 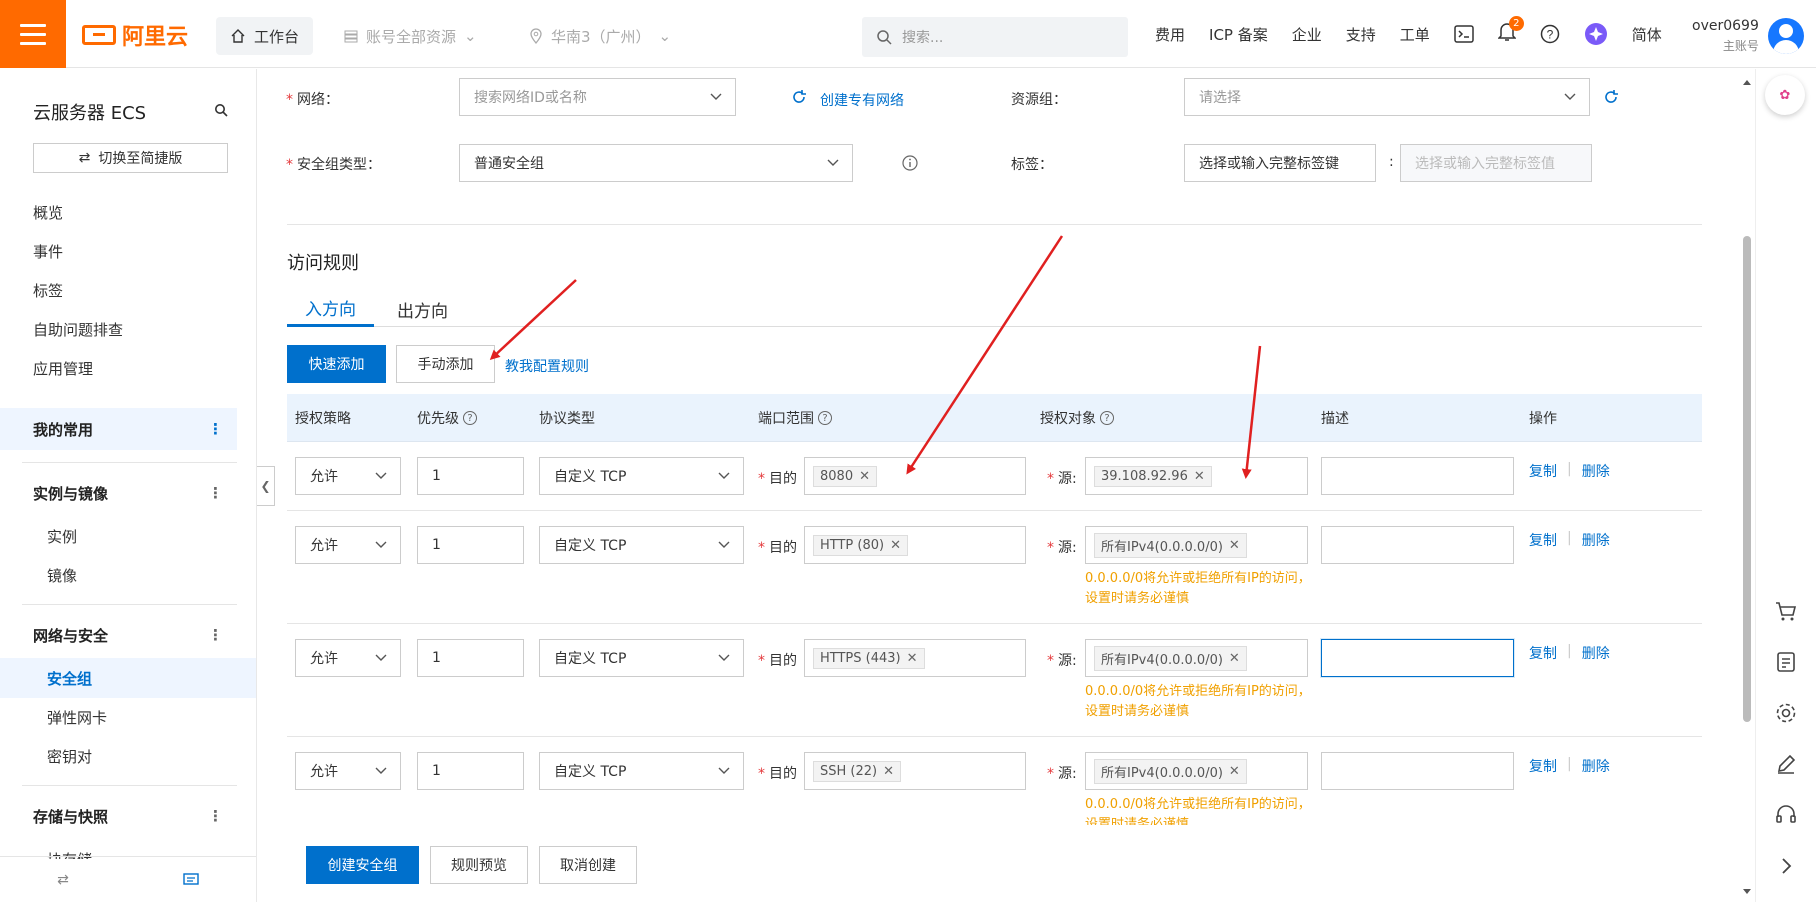 I want to click on scrollbar-thumb, so click(x=1747, y=479).